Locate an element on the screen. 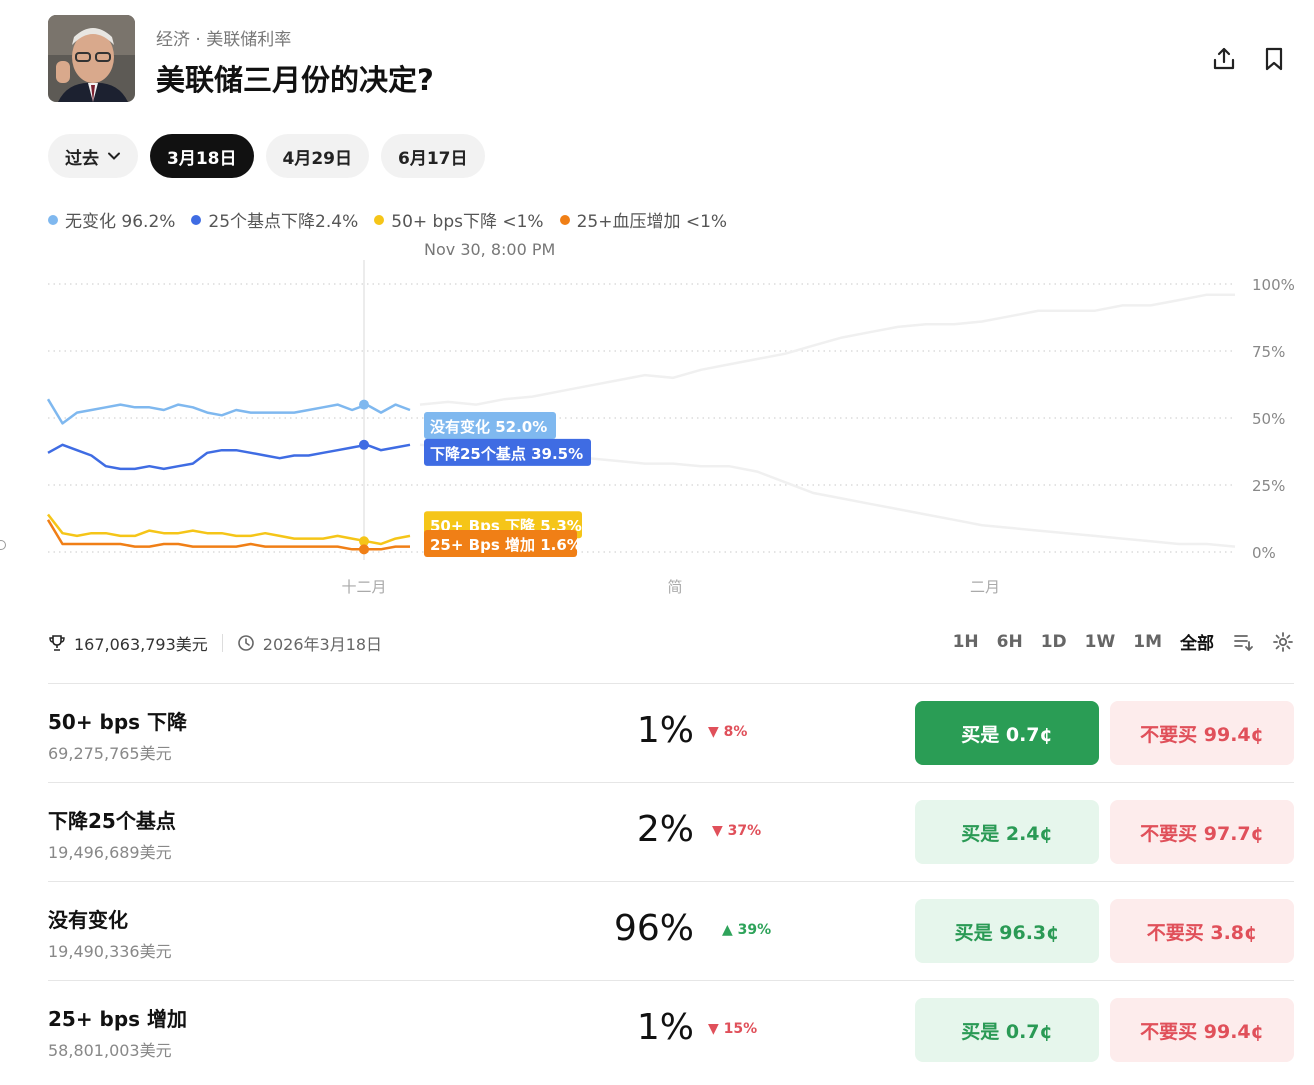 The height and width of the screenshot is (1085, 1314). tab-label: 4月29日 is located at coordinates (317, 158).